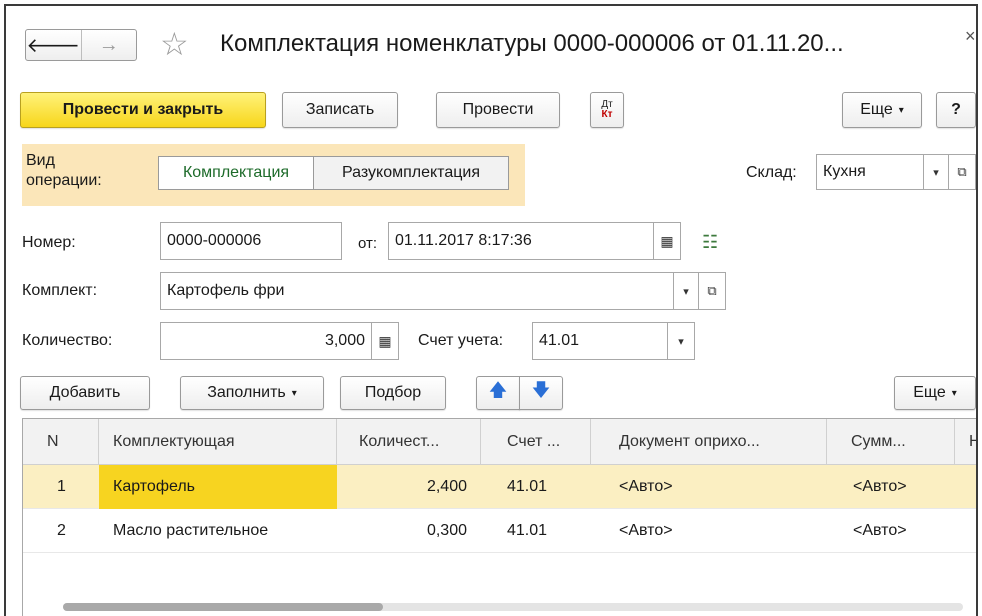 This screenshot has height=616, width=982. Describe the element at coordinates (965, 442) in the screenshot. I see `column-header-next: Н` at that location.